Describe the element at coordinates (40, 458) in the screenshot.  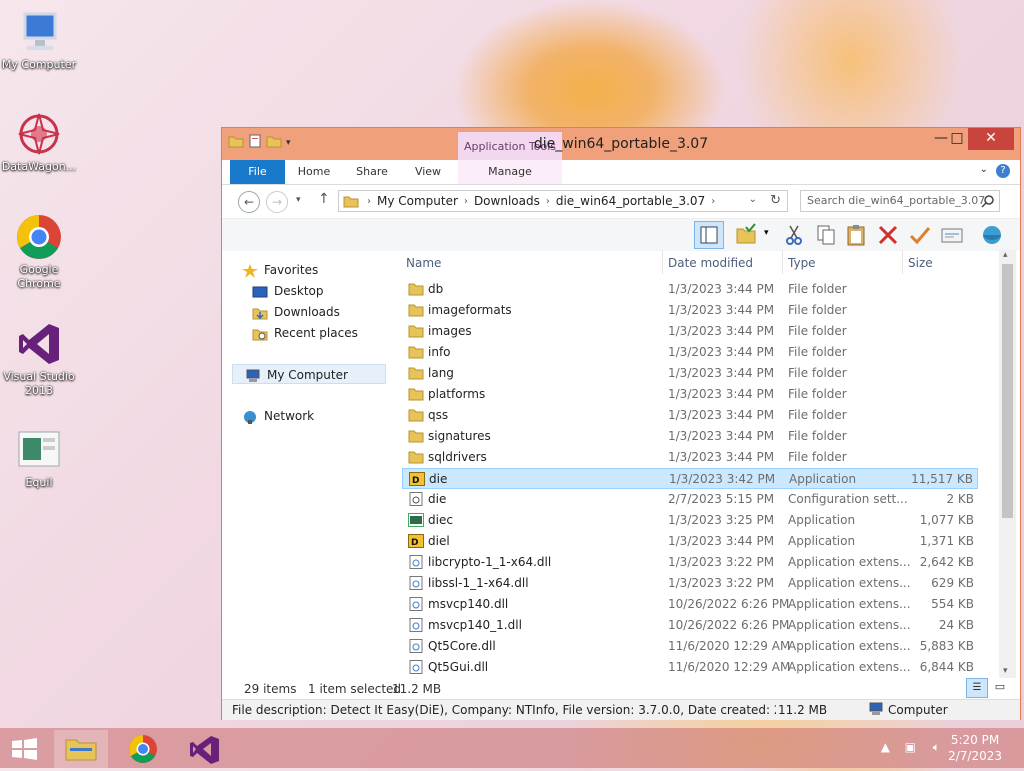
I see `desktop-icon-equil: Equil` at that location.